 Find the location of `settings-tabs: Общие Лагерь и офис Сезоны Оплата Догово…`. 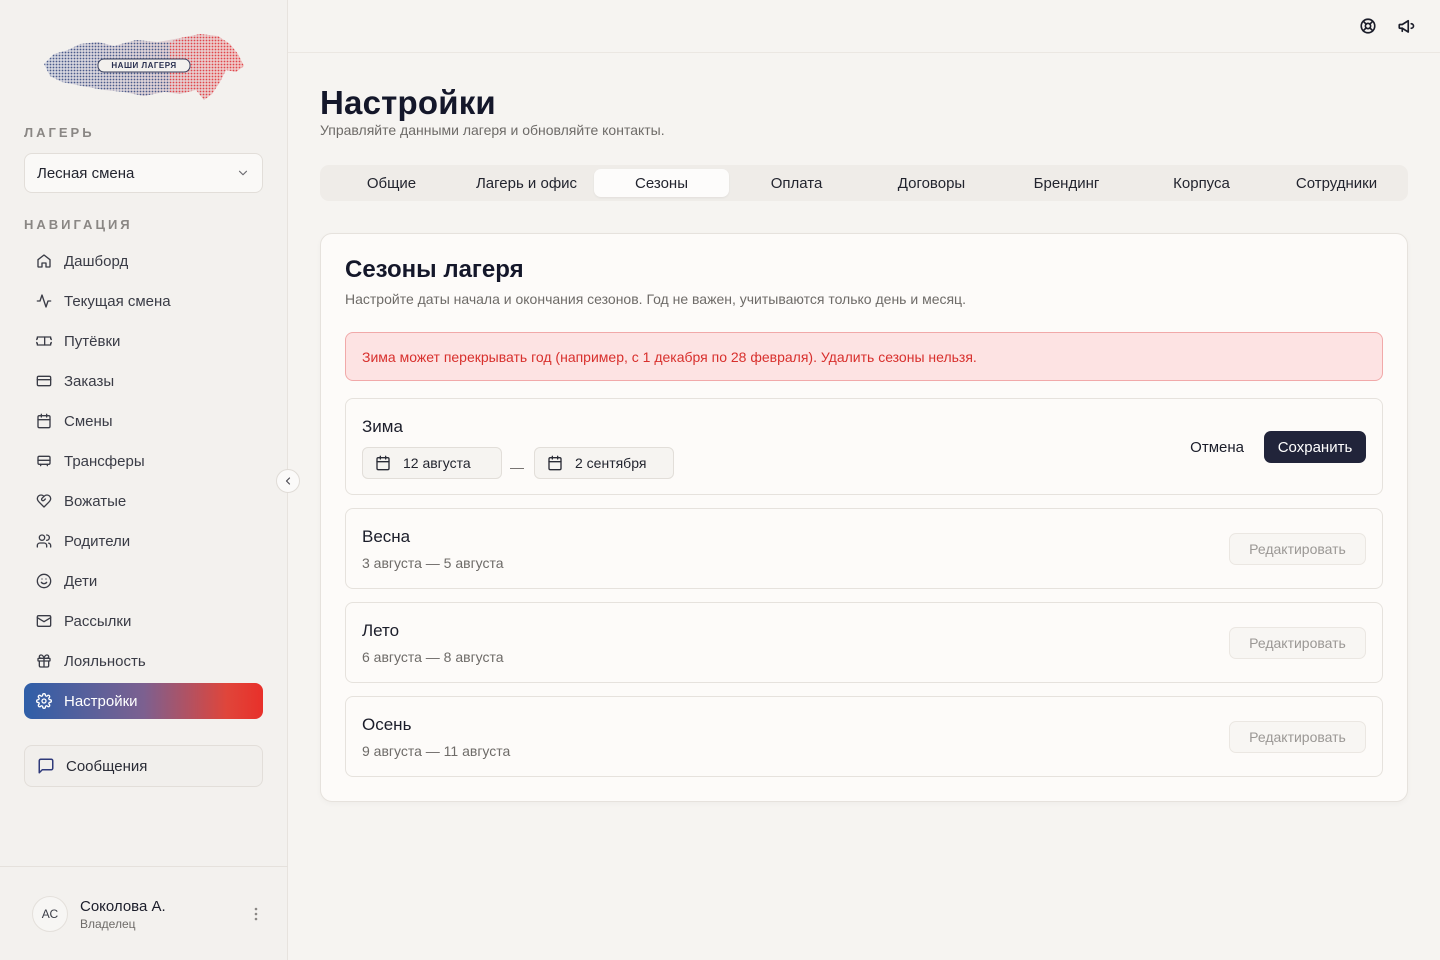

settings-tabs: Общие Лагерь и офис Сезоны Оплата Догово… is located at coordinates (864, 183).